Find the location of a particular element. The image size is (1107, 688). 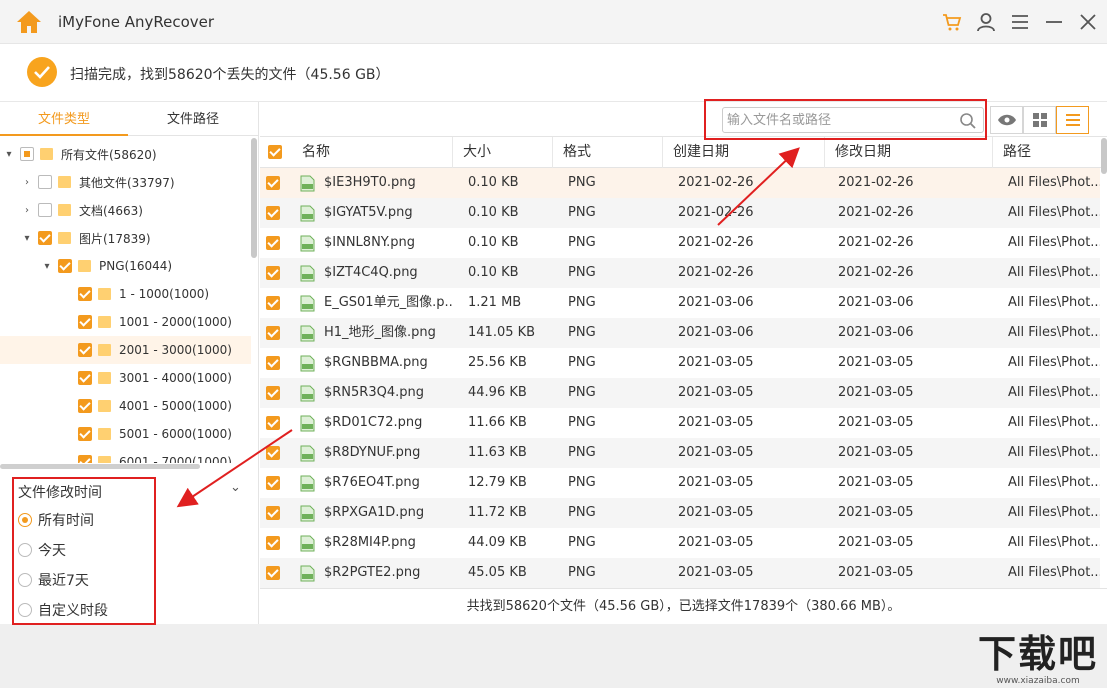

watermark-text: 下载吧 is located at coordinates (1037, 654).